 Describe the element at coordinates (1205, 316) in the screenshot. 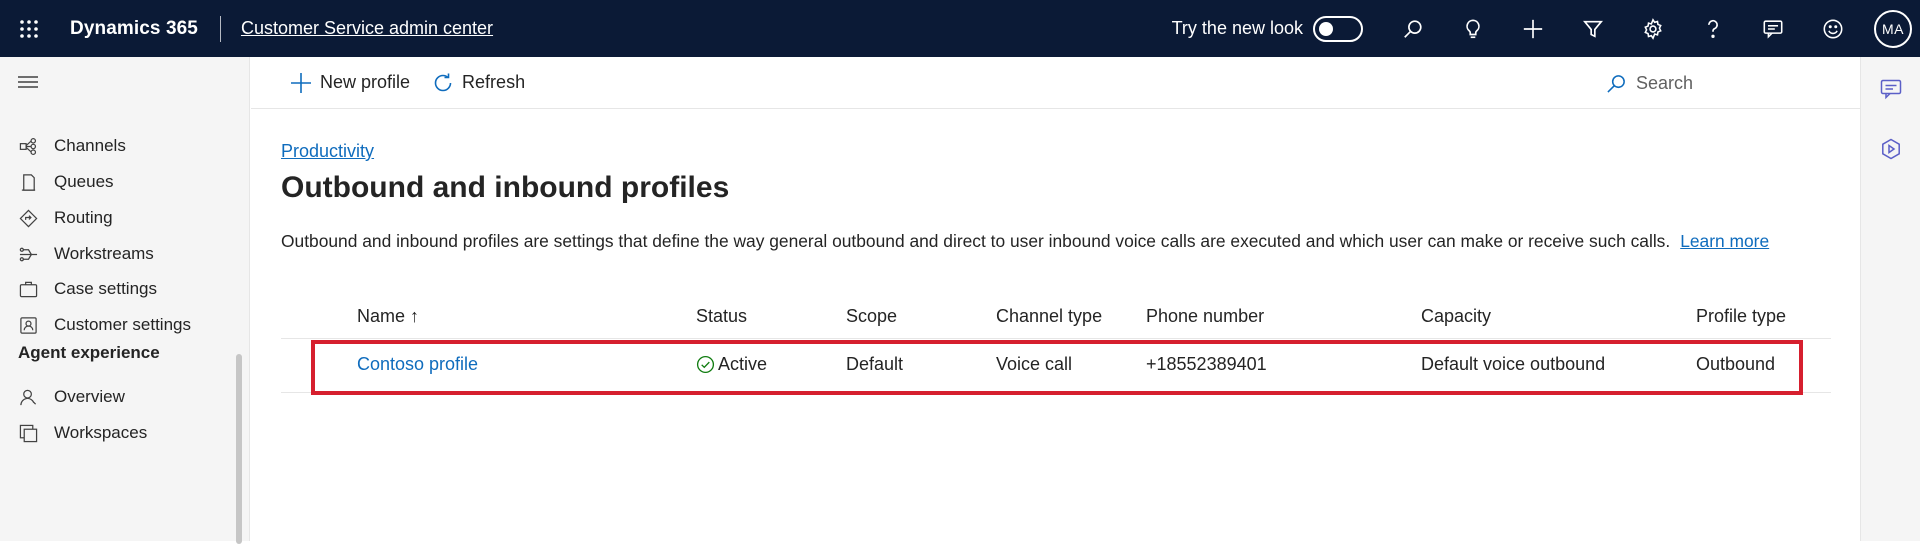

I see `column-header-phone-number: Phone number` at that location.